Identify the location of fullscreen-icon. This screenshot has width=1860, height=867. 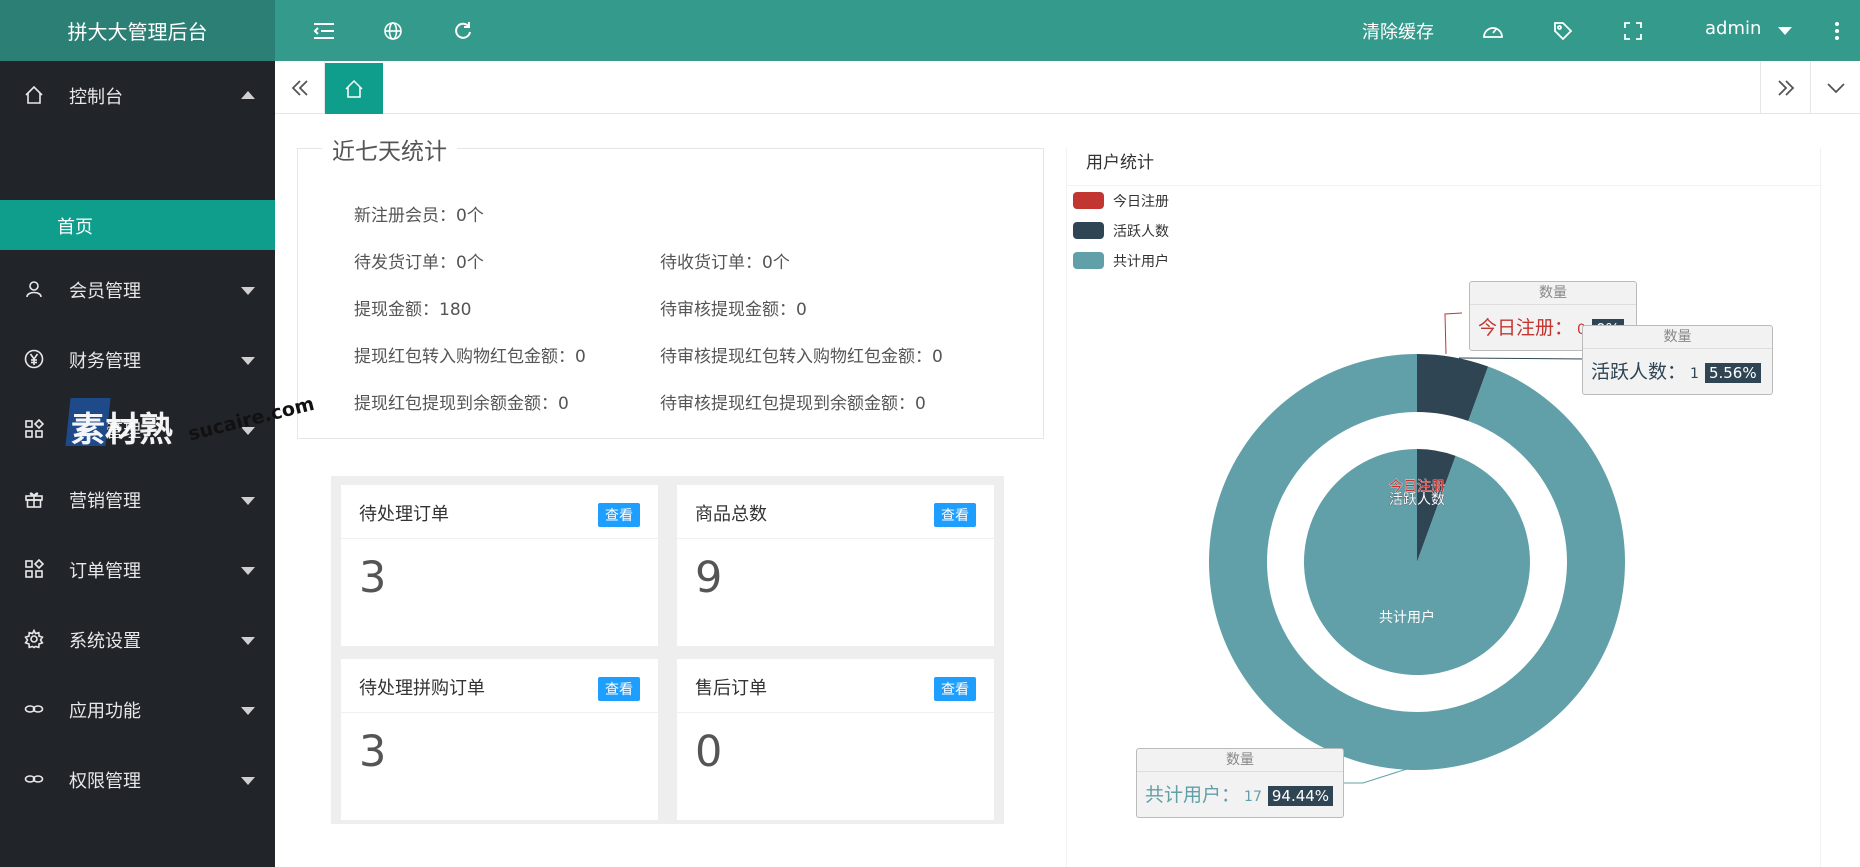
(1633, 31).